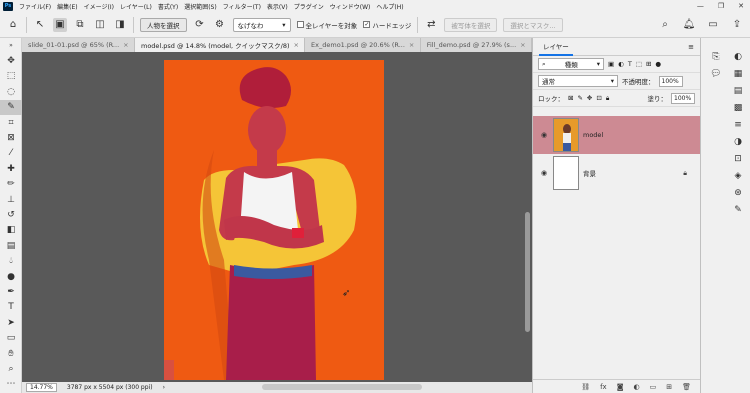 The width and height of the screenshot is (750, 393). What do you see at coordinates (713, 25) in the screenshot?
I see `workspace-icon: ▭` at bounding box center [713, 25].